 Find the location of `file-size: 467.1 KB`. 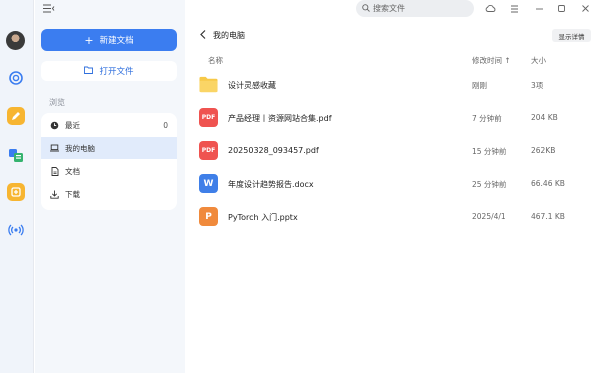

file-size: 467.1 KB is located at coordinates (548, 216).